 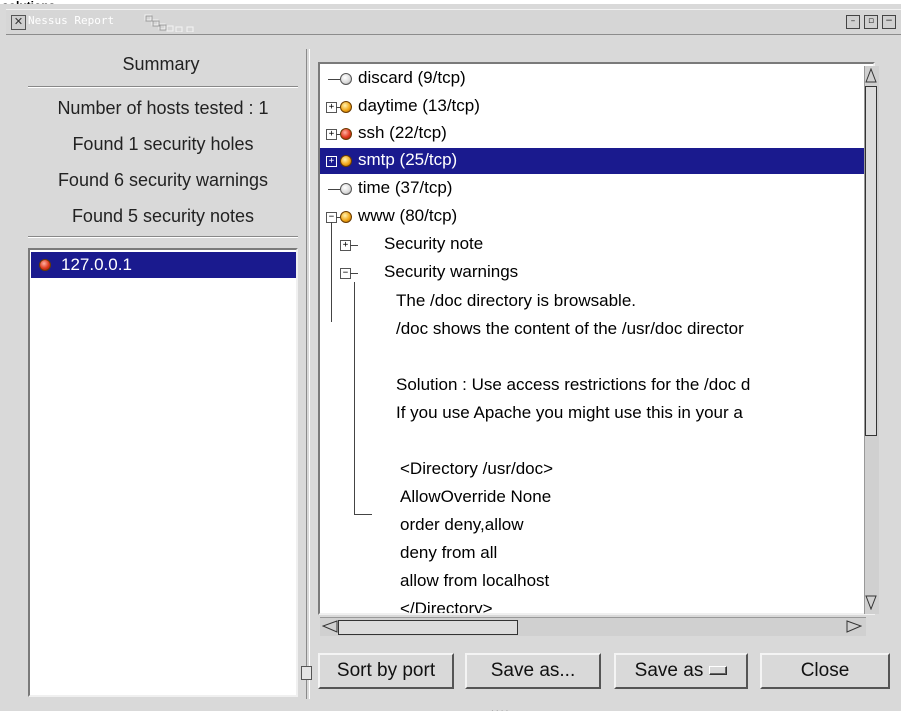 I want to click on pane-sash-handle, so click(x=306, y=673).